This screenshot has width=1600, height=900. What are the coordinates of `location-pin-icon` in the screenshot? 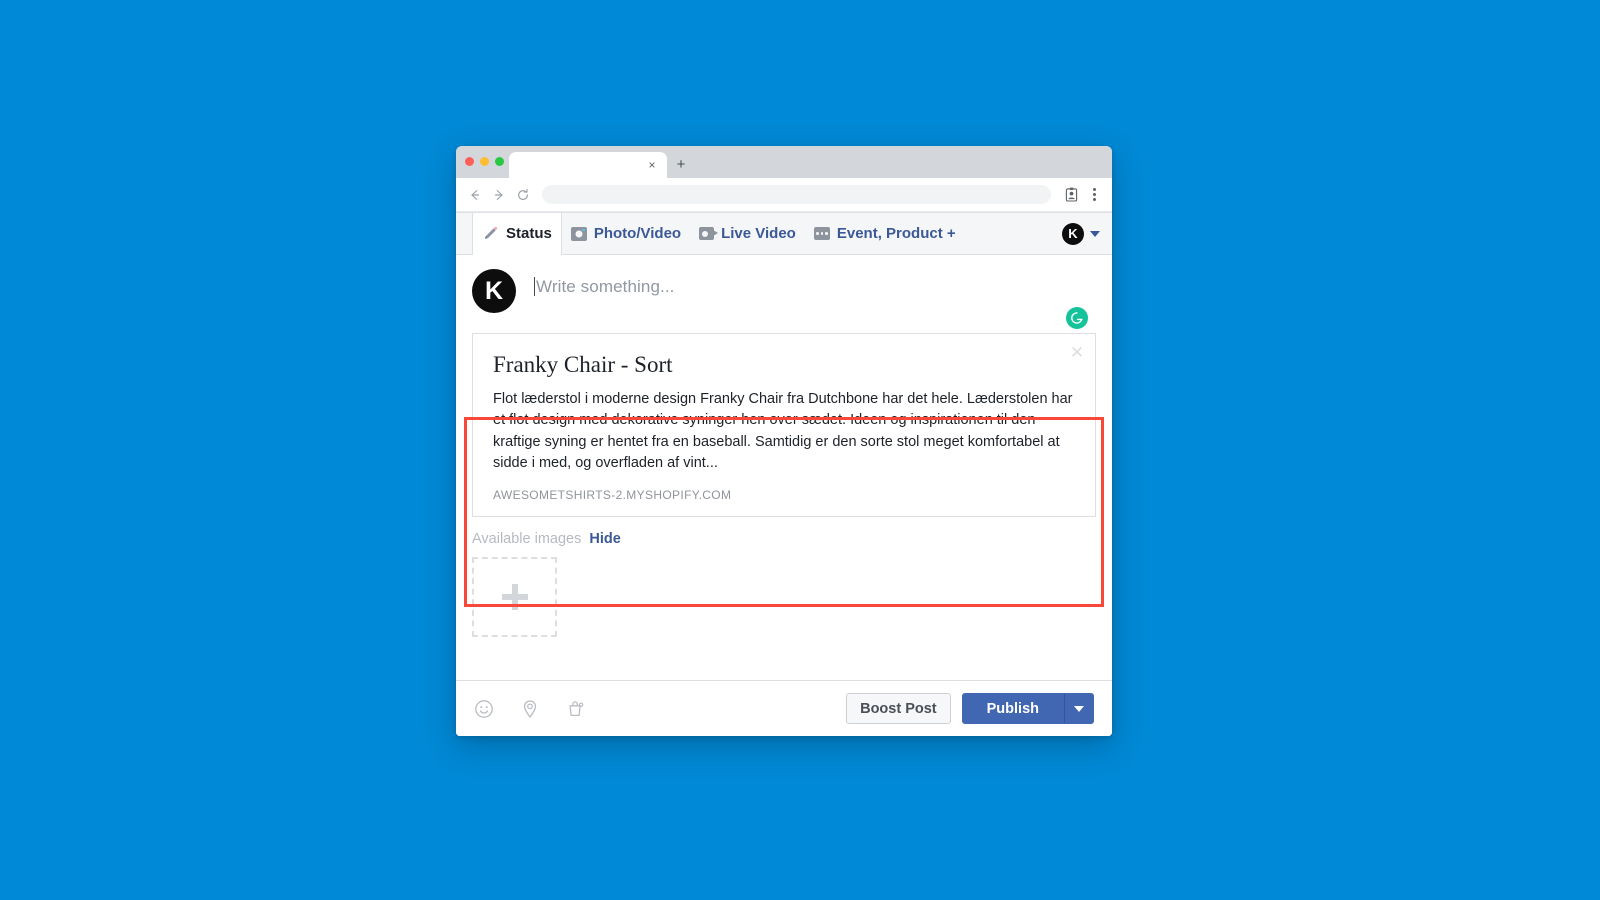 It's located at (530, 709).